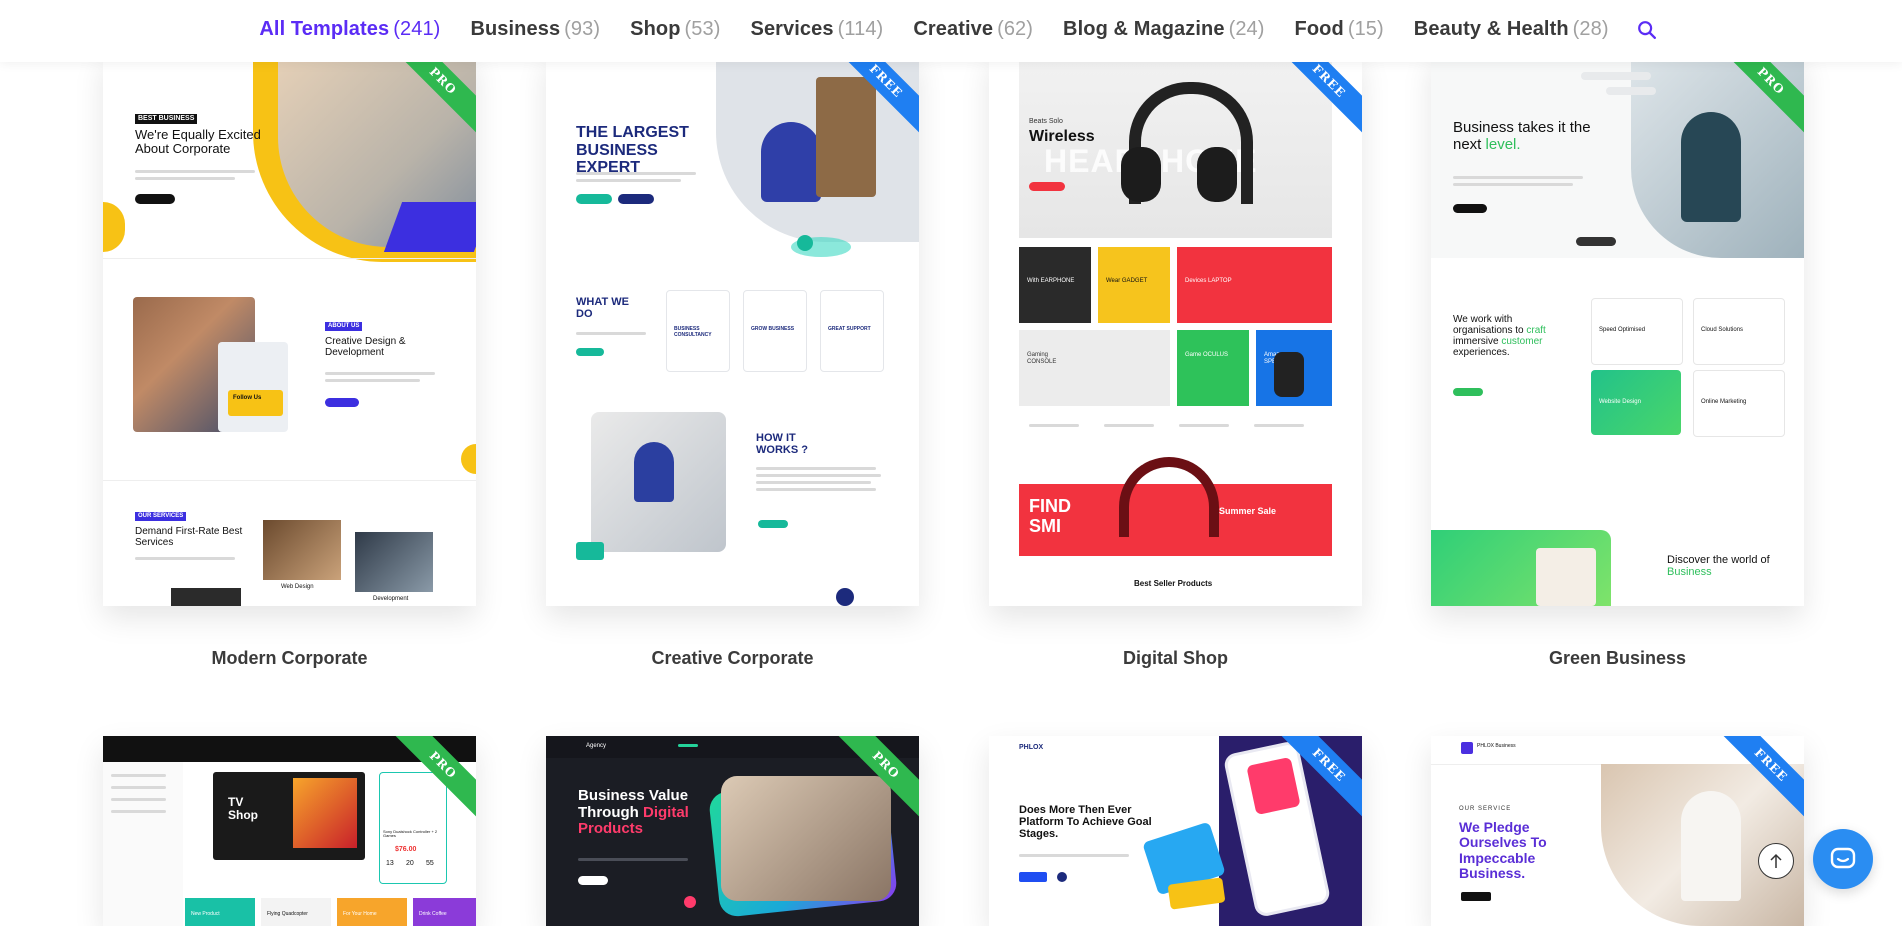 The width and height of the screenshot is (1902, 926). Describe the element at coordinates (1163, 29) in the screenshot. I see `tab-blog-magazine: Blog & Magazine (24)` at that location.